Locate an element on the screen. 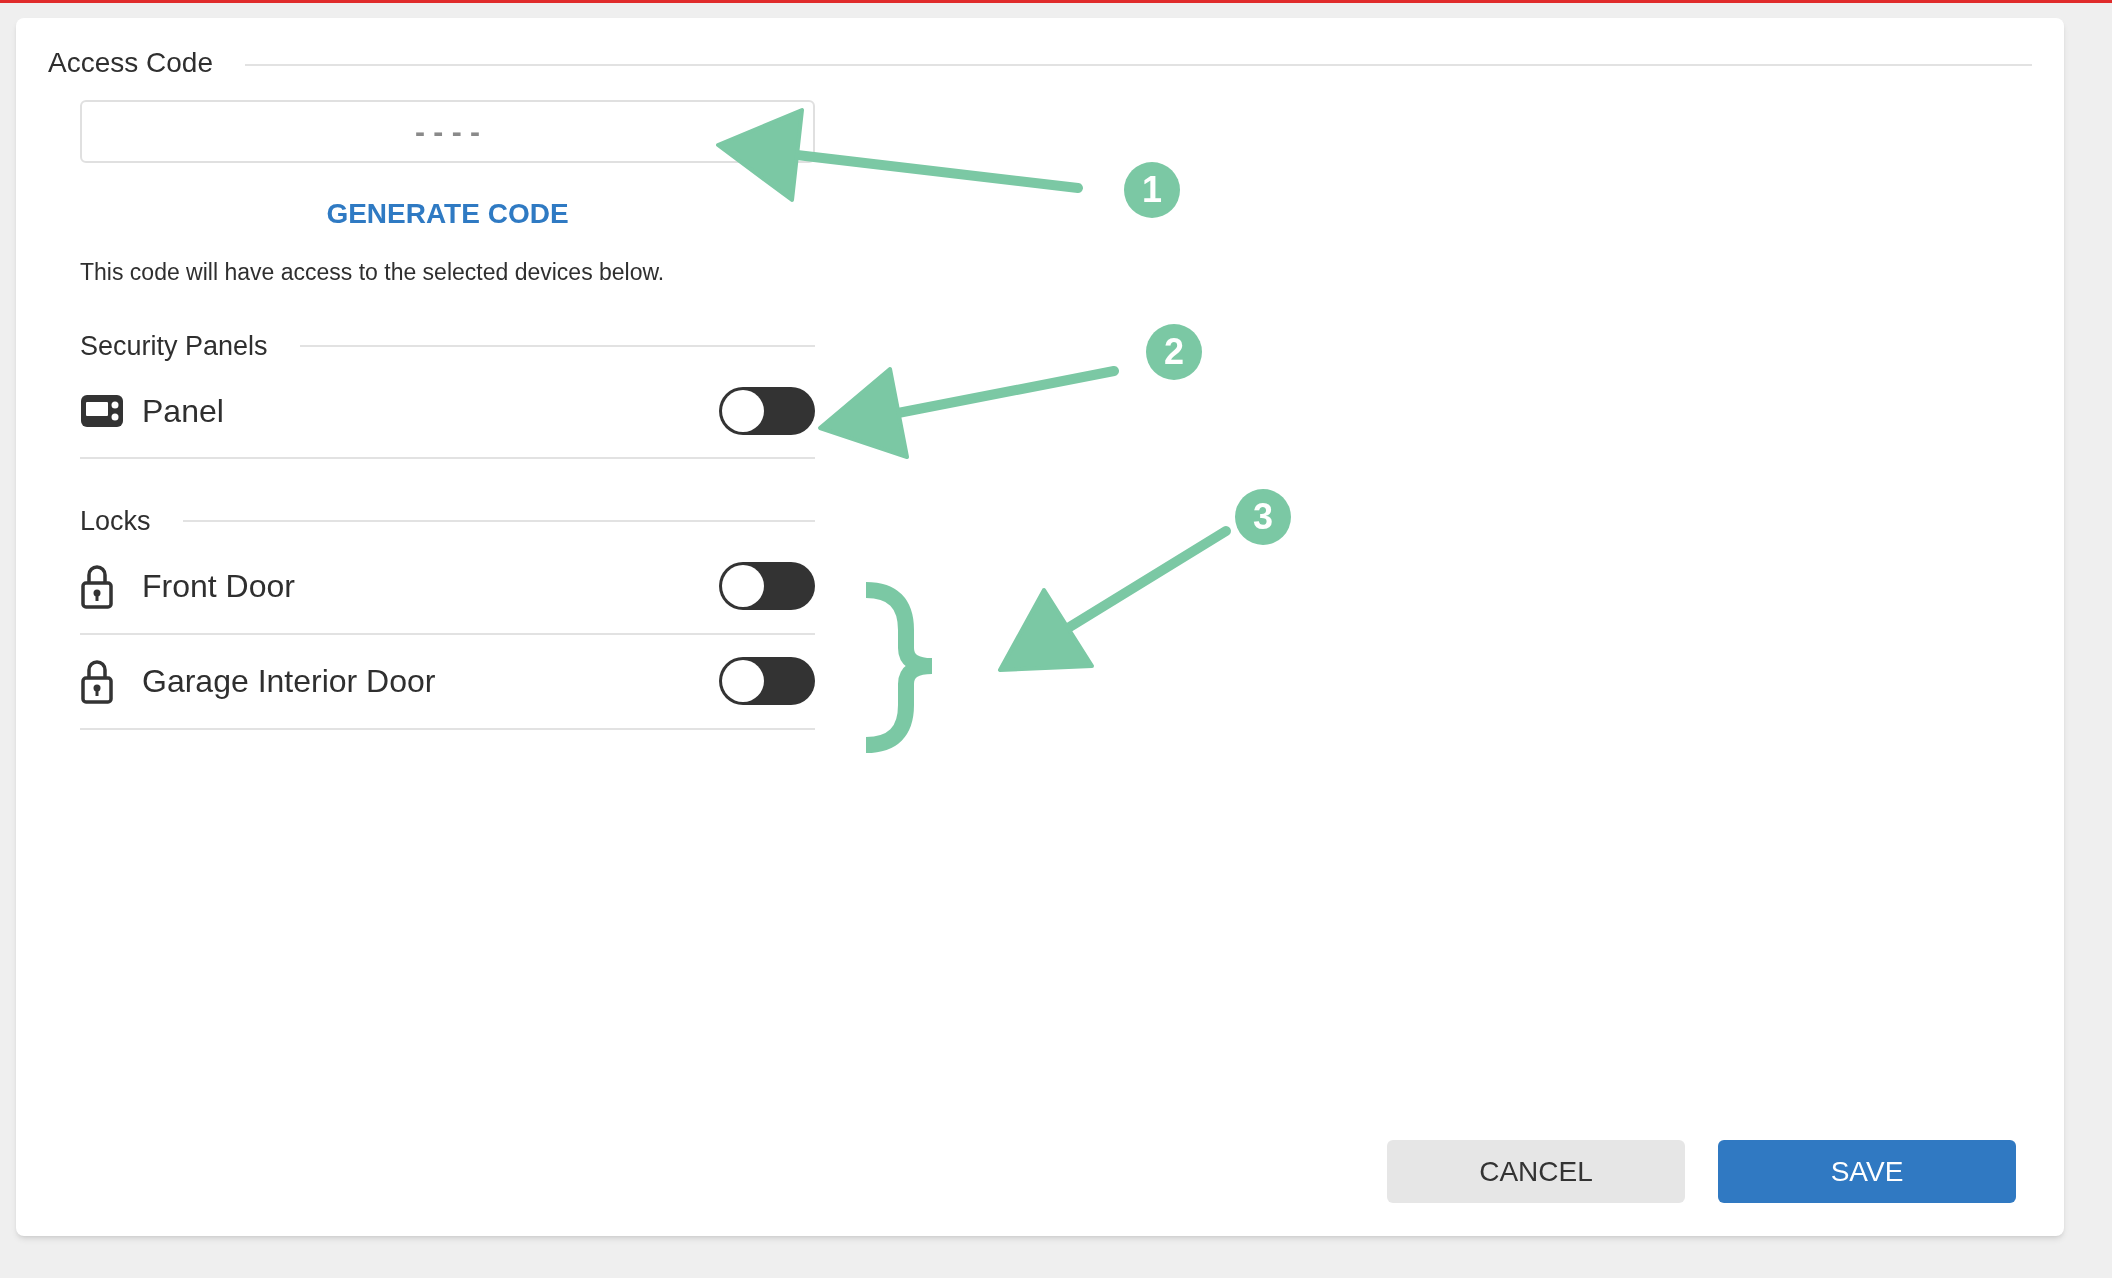 The height and width of the screenshot is (1278, 2112). save-button: SAVE is located at coordinates (1867, 1171).